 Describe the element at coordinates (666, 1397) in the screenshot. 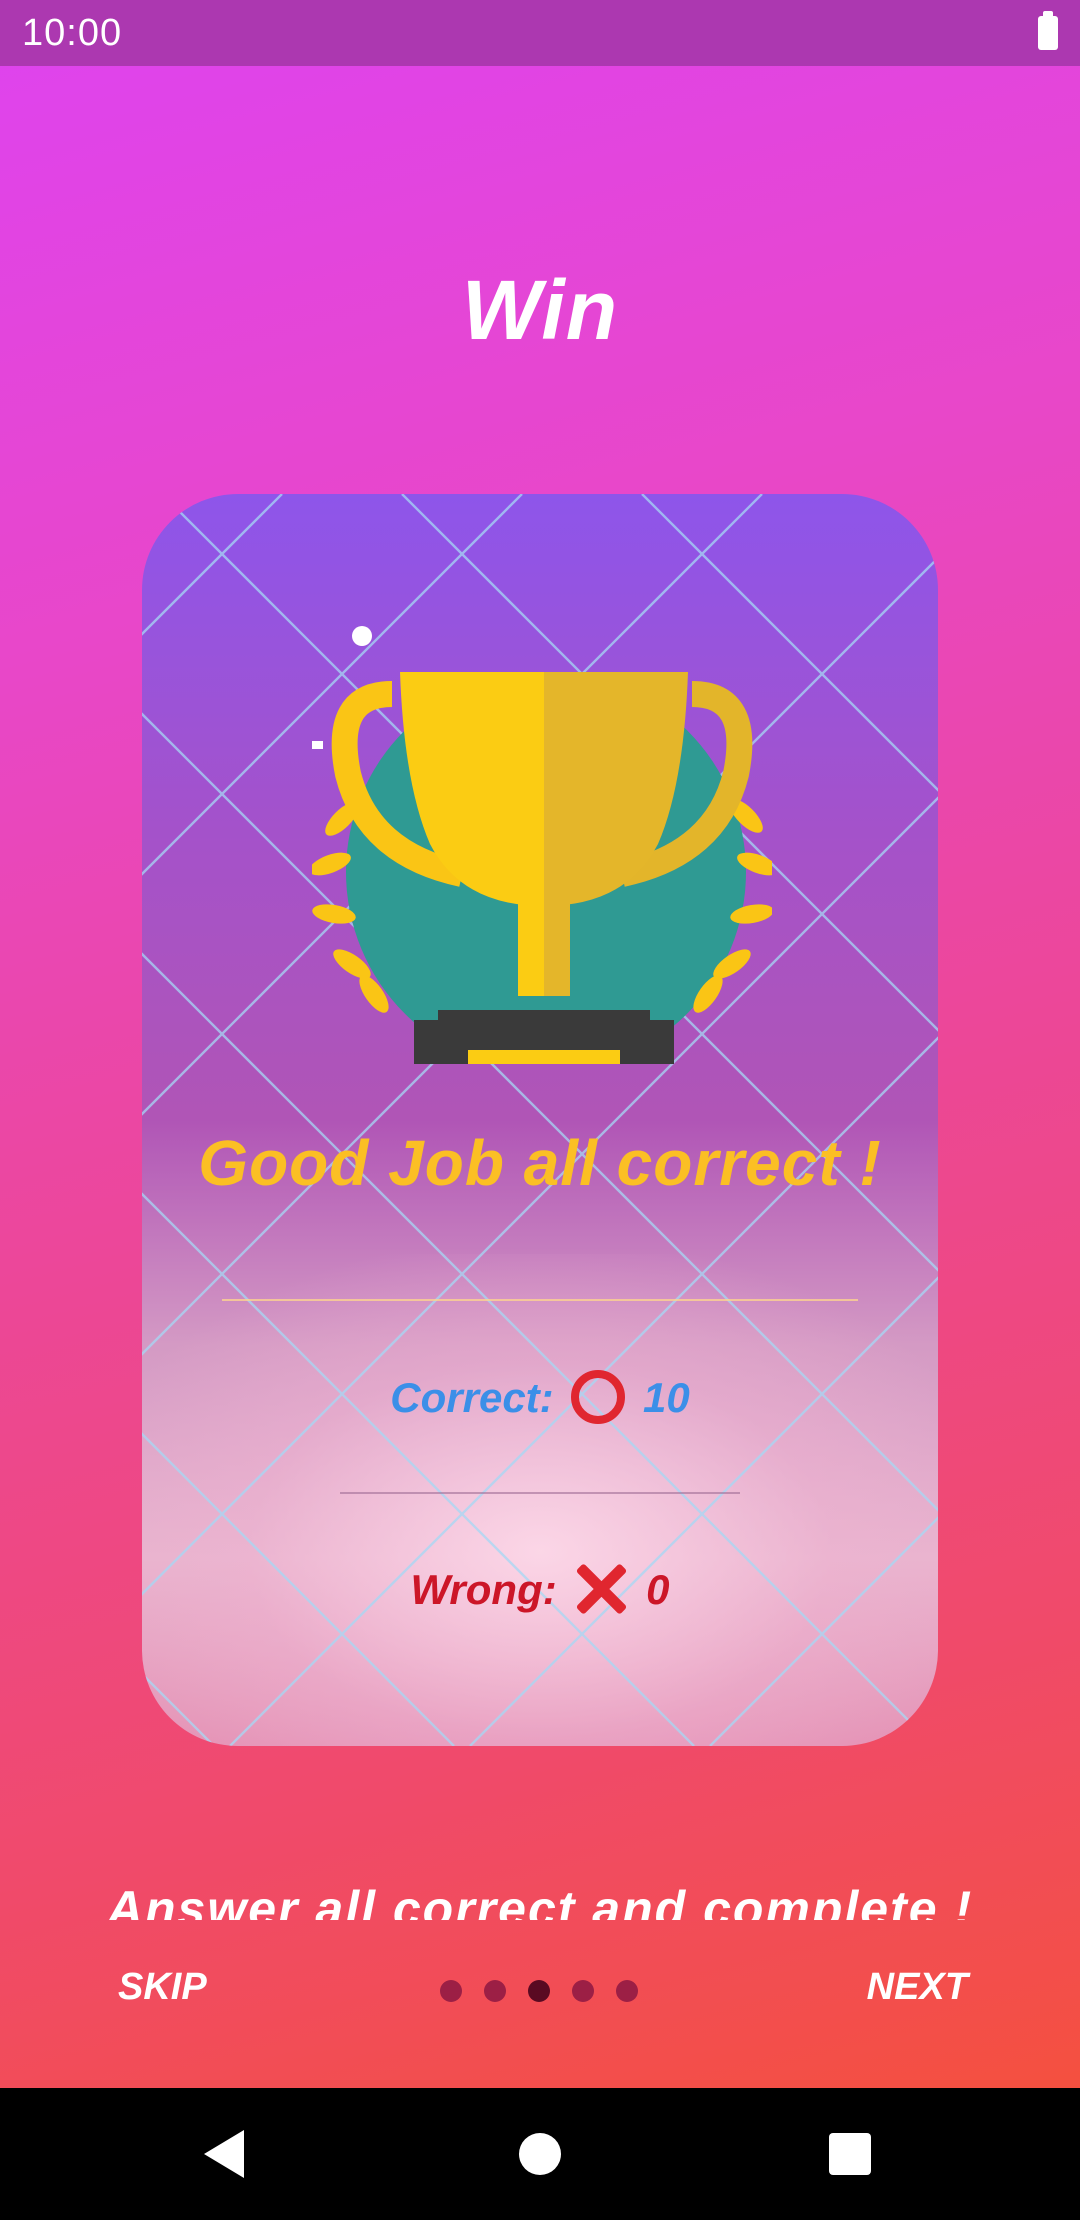

I see `correct-value: 10` at that location.